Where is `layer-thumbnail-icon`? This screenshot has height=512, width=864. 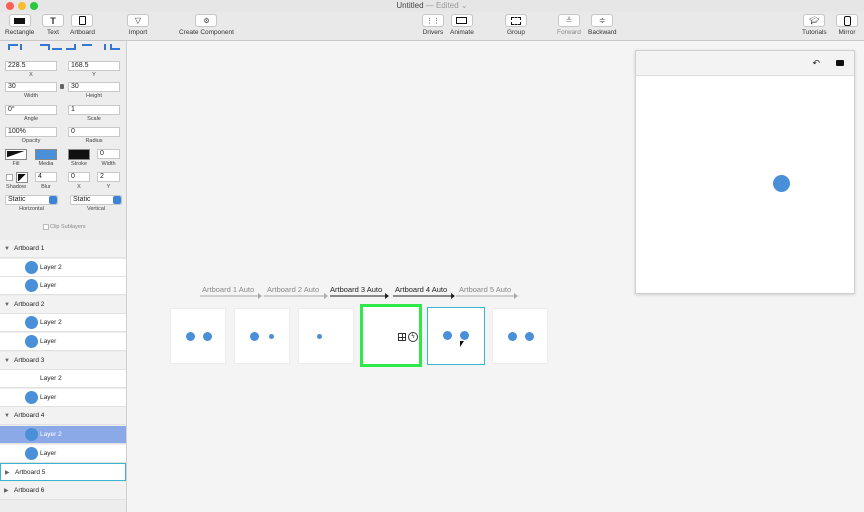
layer-thumbnail-icon is located at coordinates (31, 267).